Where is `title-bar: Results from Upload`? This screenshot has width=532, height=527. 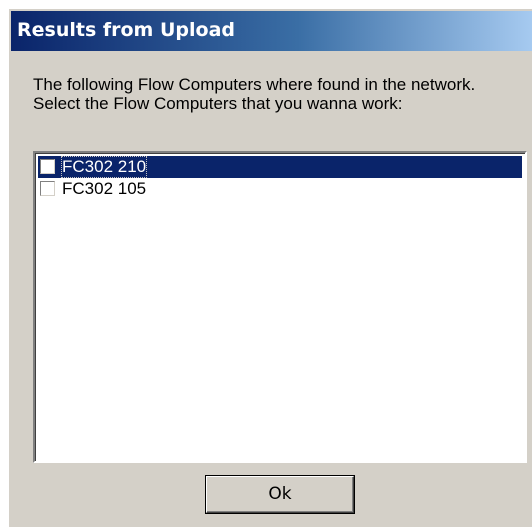
title-bar: Results from Upload is located at coordinates (271, 31).